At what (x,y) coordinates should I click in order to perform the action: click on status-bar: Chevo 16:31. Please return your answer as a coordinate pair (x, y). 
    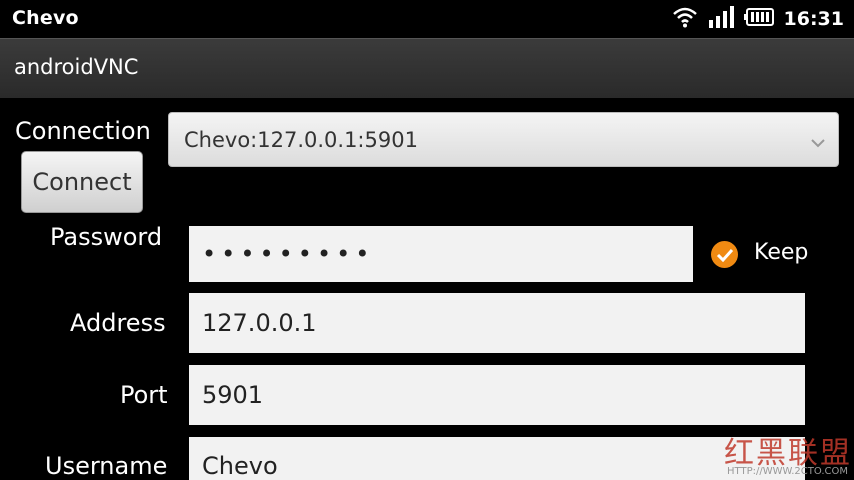
    Looking at the image, I should click on (427, 19).